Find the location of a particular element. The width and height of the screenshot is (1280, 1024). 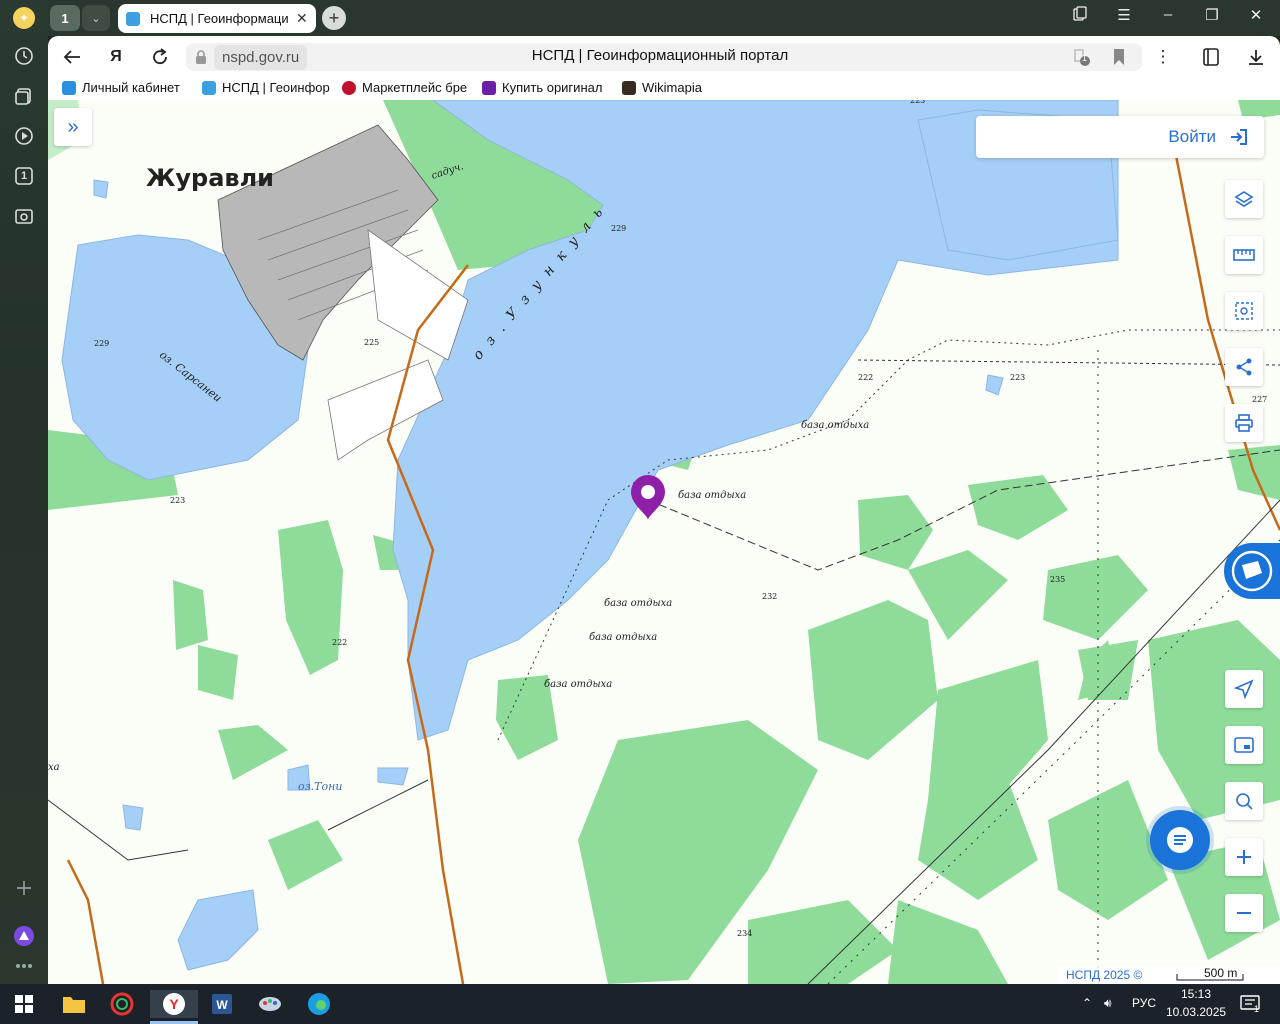

language-indicator: РУС is located at coordinates (1144, 1003).